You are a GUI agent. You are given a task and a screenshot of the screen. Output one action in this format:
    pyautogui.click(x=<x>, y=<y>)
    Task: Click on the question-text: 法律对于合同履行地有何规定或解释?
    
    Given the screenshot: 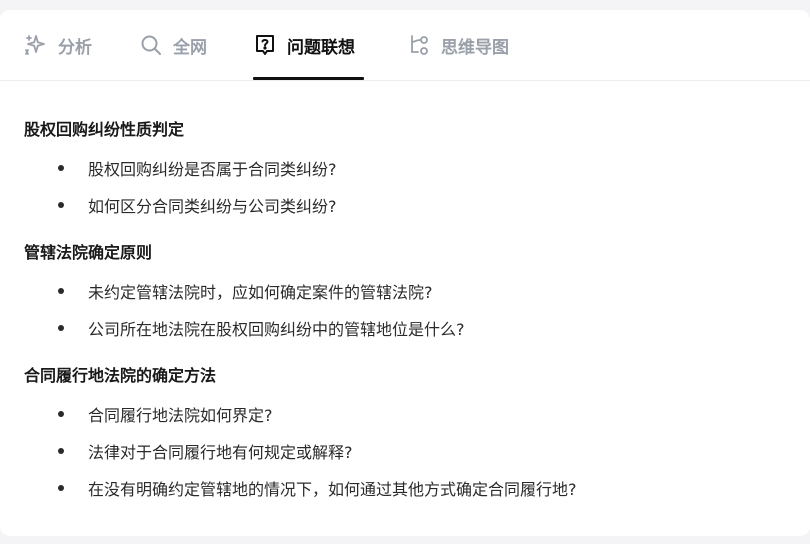 What is the action you would take?
    pyautogui.click(x=220, y=452)
    